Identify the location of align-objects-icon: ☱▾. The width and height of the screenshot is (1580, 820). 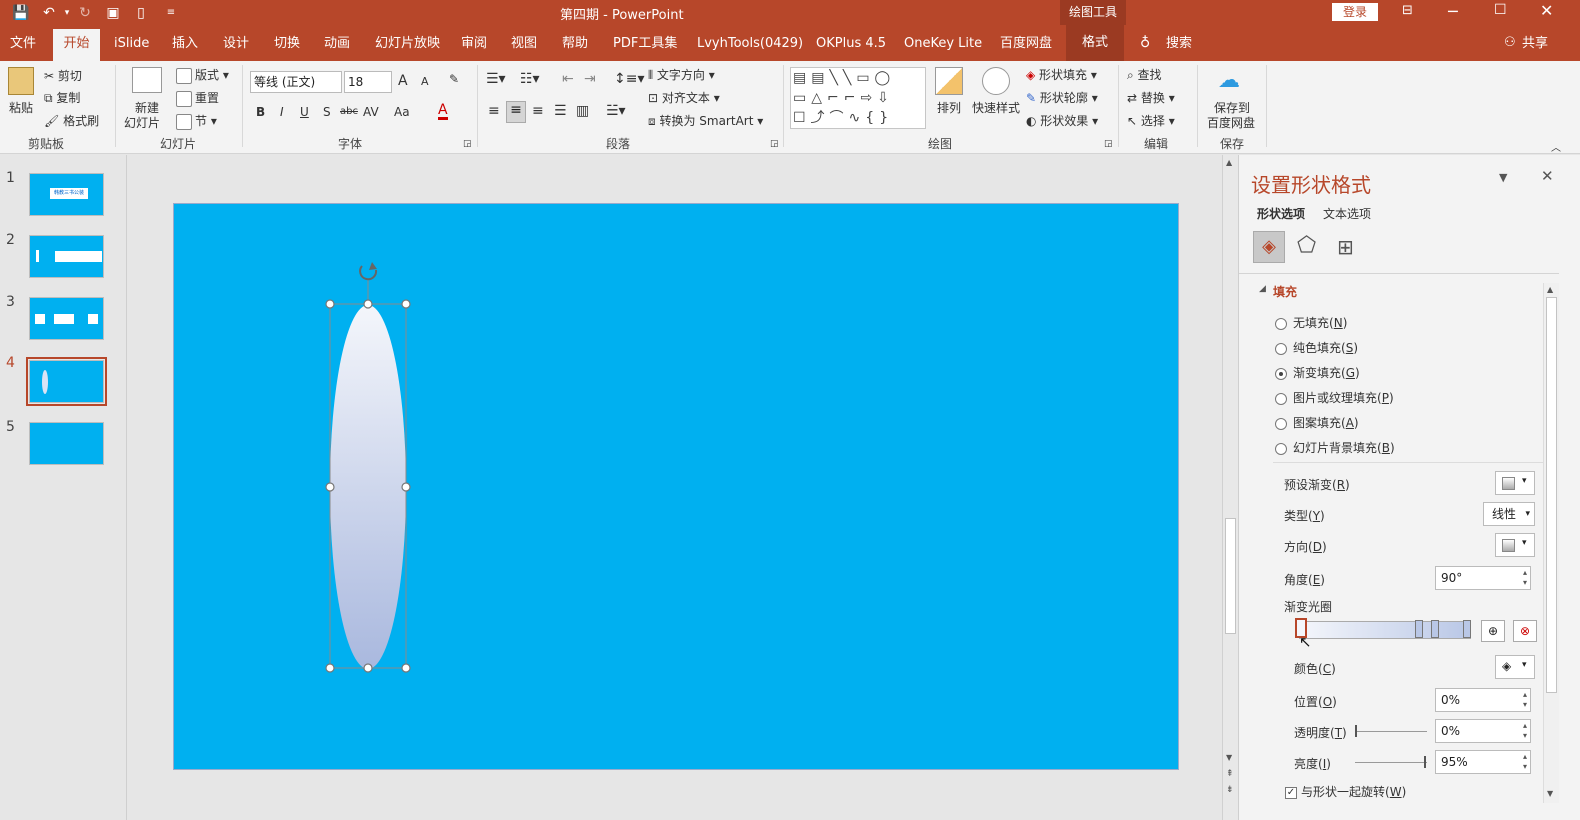
(616, 111).